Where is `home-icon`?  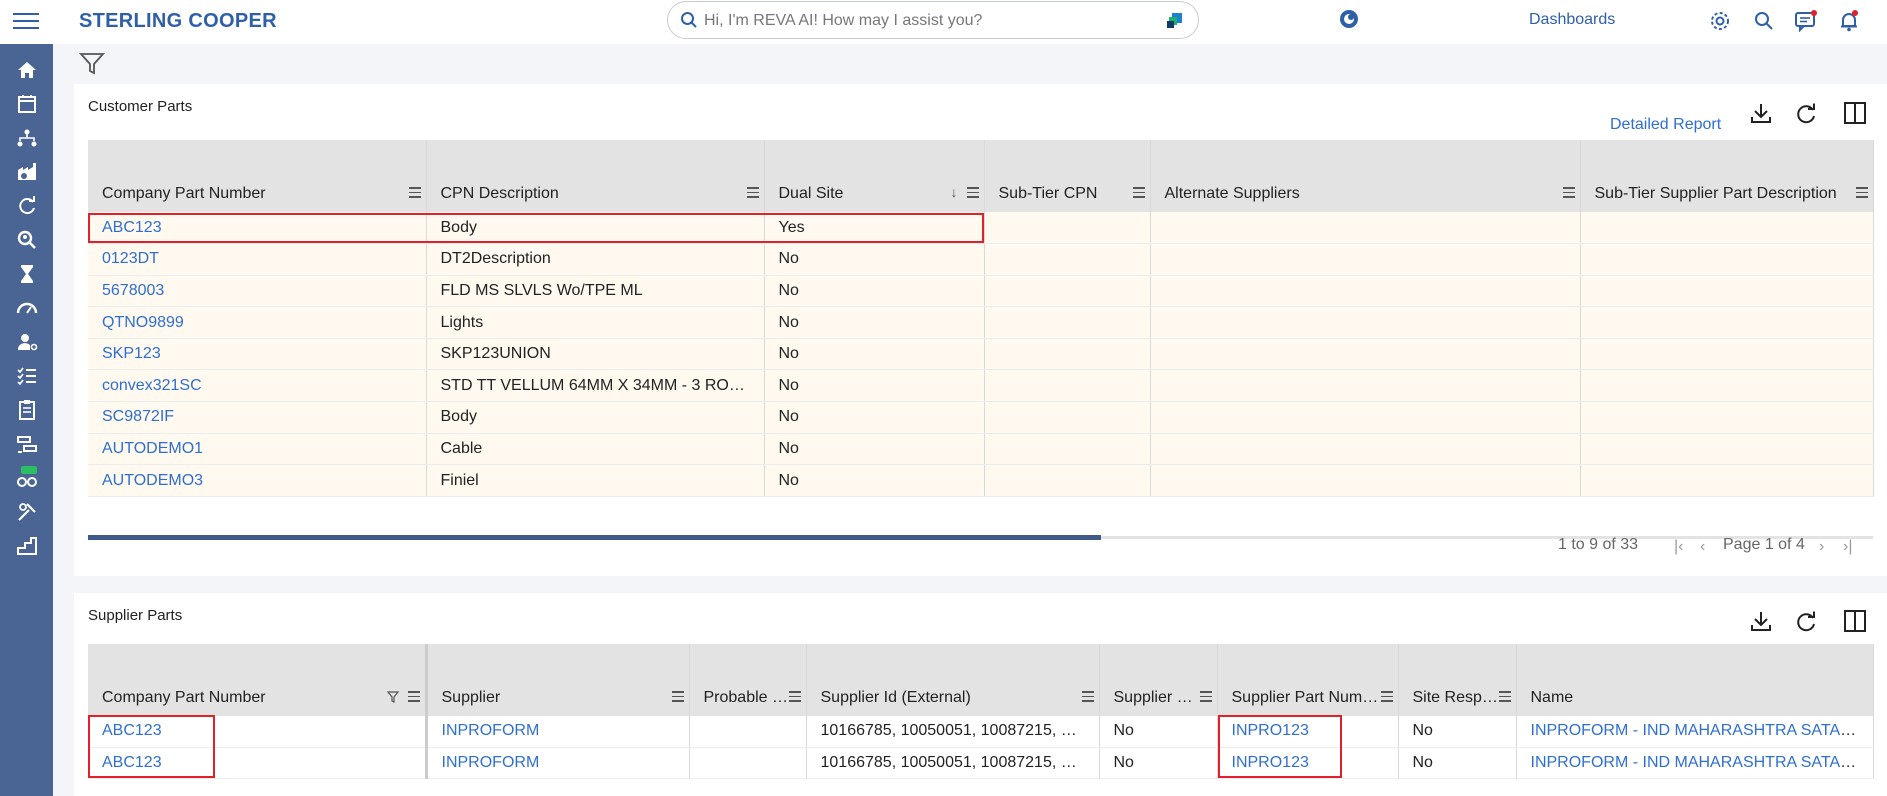 home-icon is located at coordinates (27, 70).